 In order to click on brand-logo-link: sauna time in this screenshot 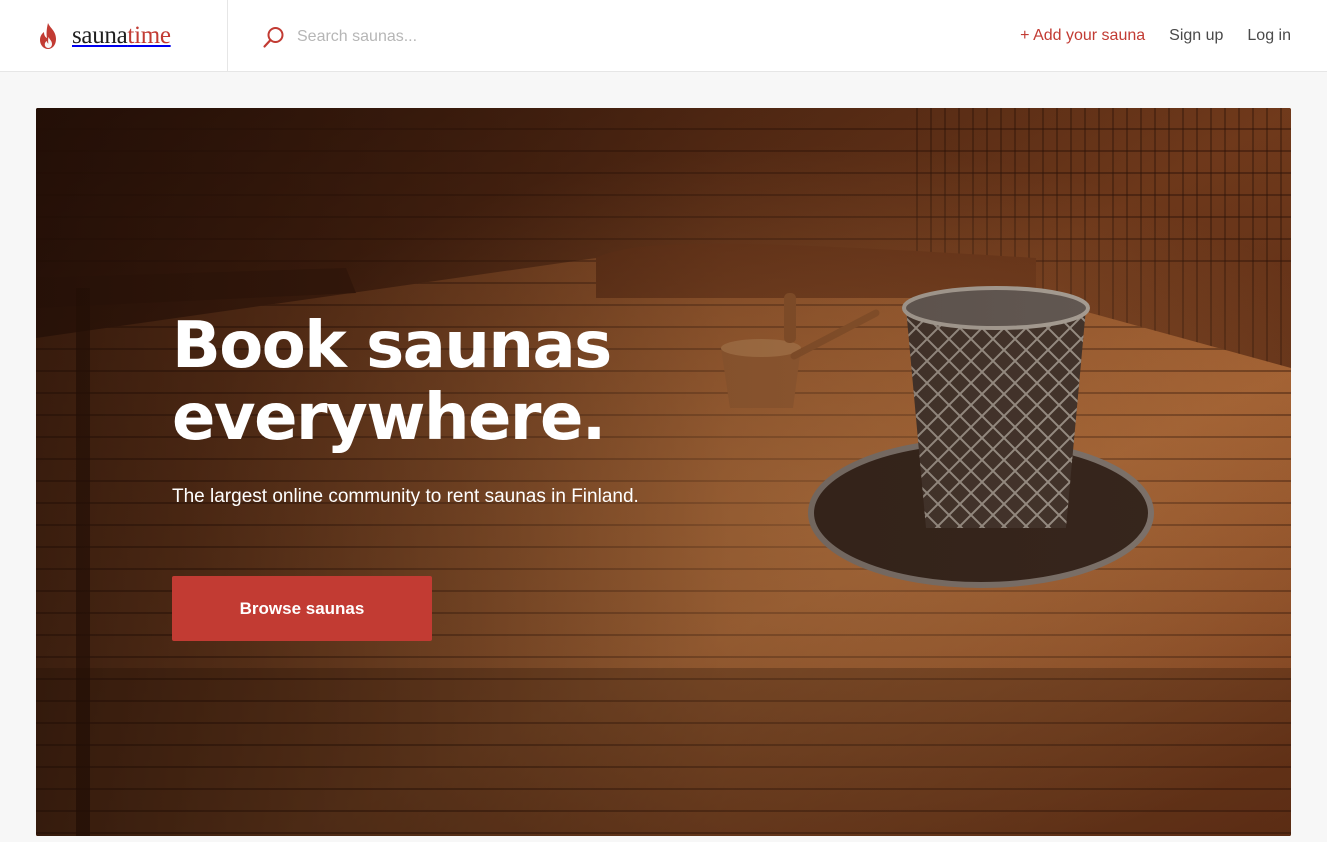, I will do `click(114, 35)`.